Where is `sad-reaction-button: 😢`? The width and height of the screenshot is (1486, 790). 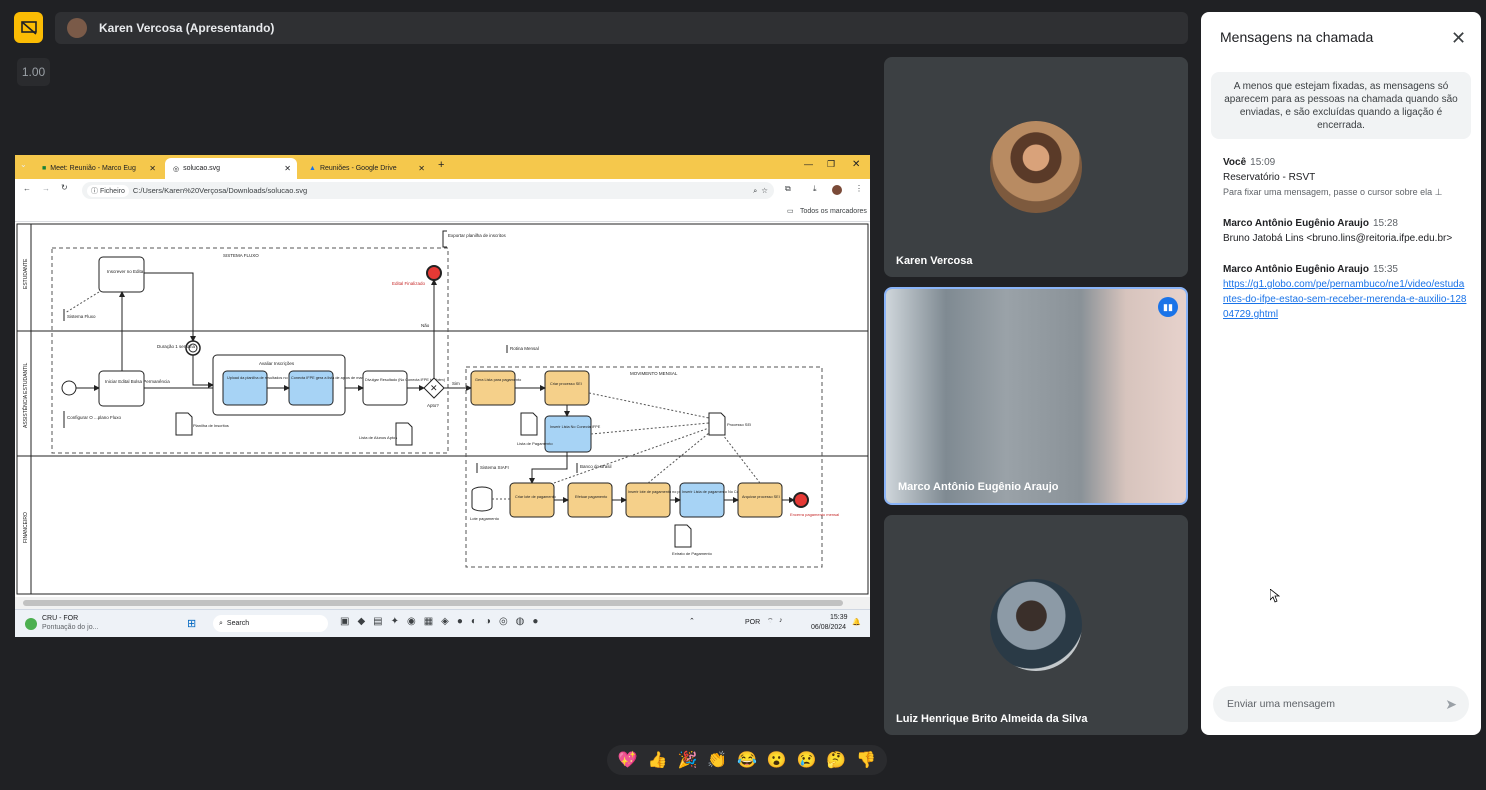 sad-reaction-button: 😢 is located at coordinates (807, 760).